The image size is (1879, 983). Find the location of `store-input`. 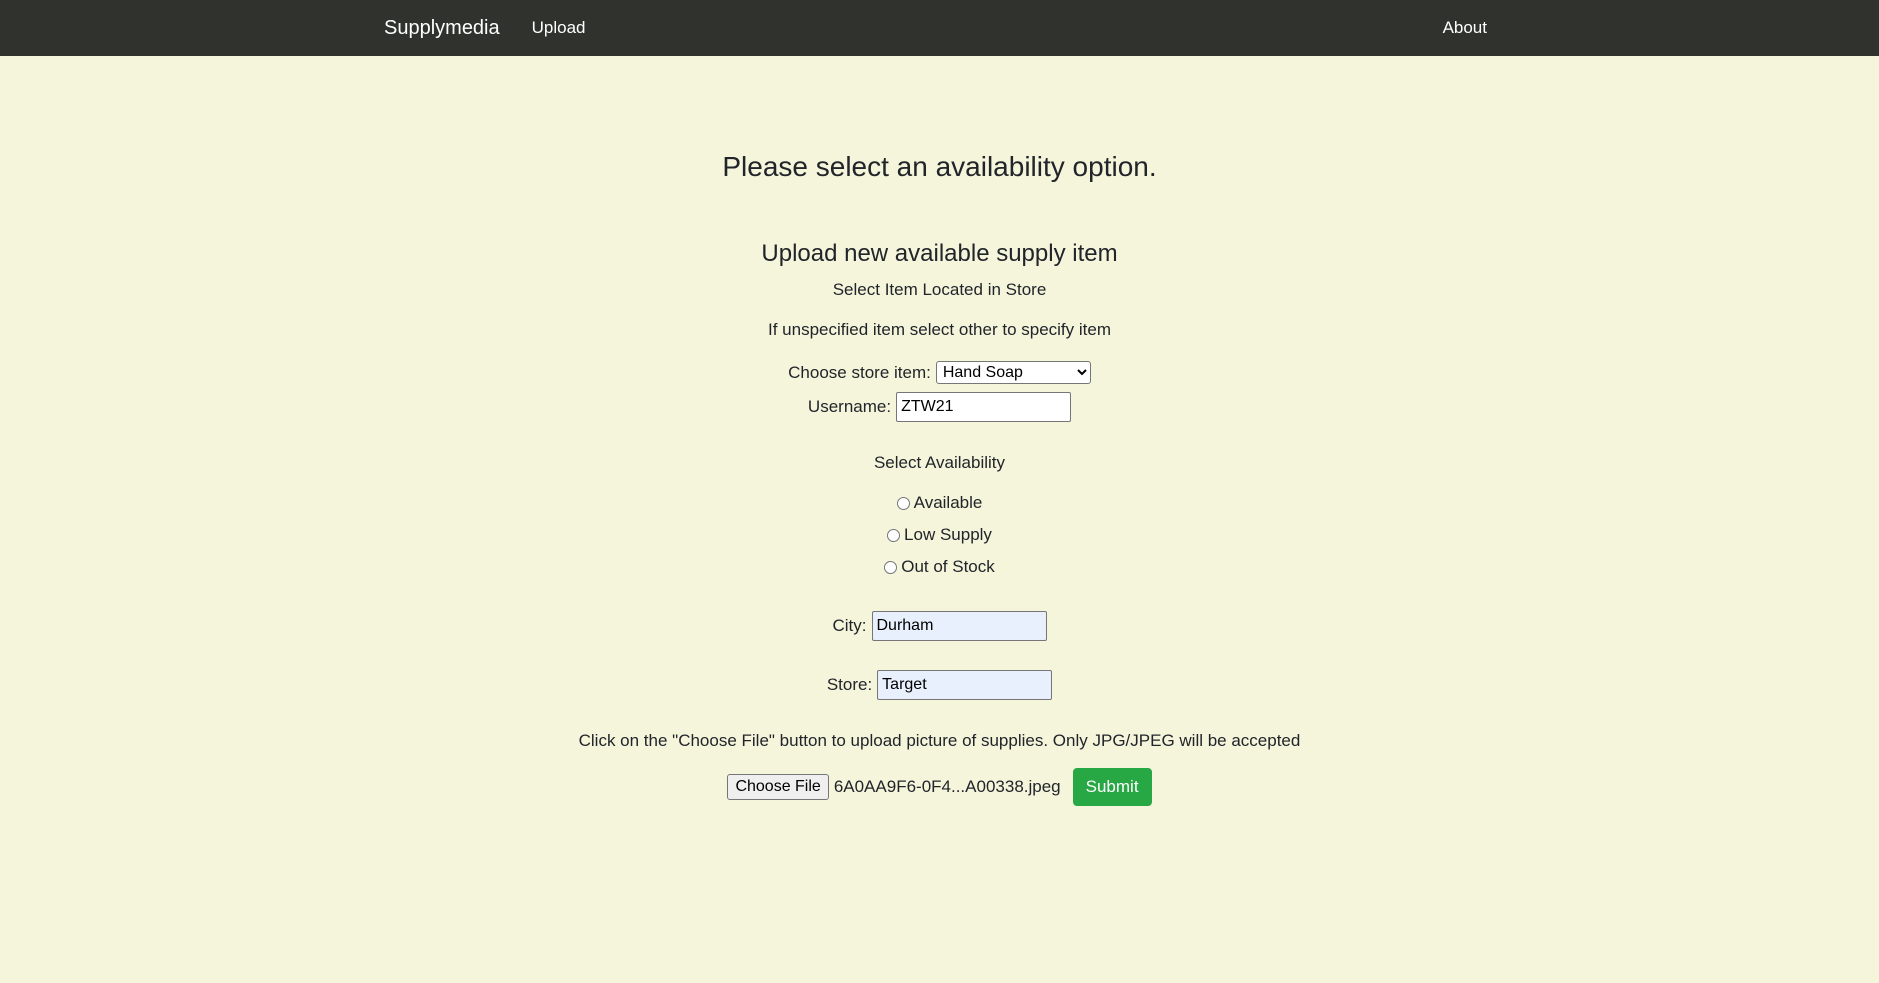

store-input is located at coordinates (965, 685).